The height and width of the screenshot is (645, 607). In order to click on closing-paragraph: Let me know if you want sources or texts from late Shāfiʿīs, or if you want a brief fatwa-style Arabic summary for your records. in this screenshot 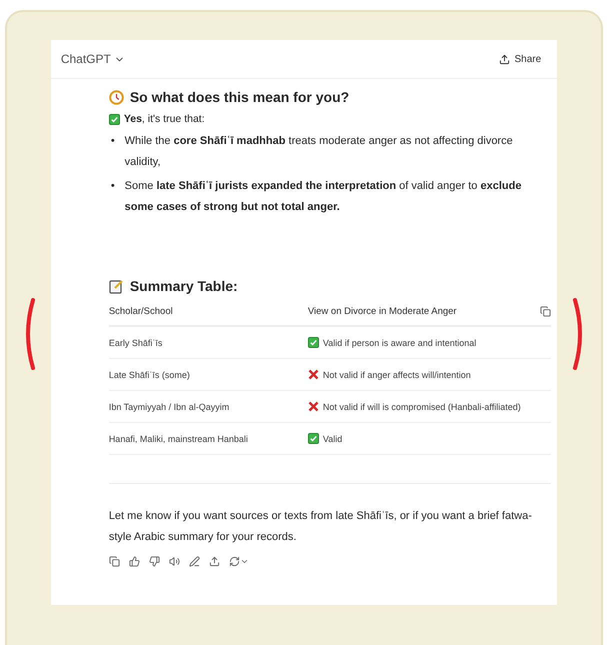, I will do `click(330, 515)`.